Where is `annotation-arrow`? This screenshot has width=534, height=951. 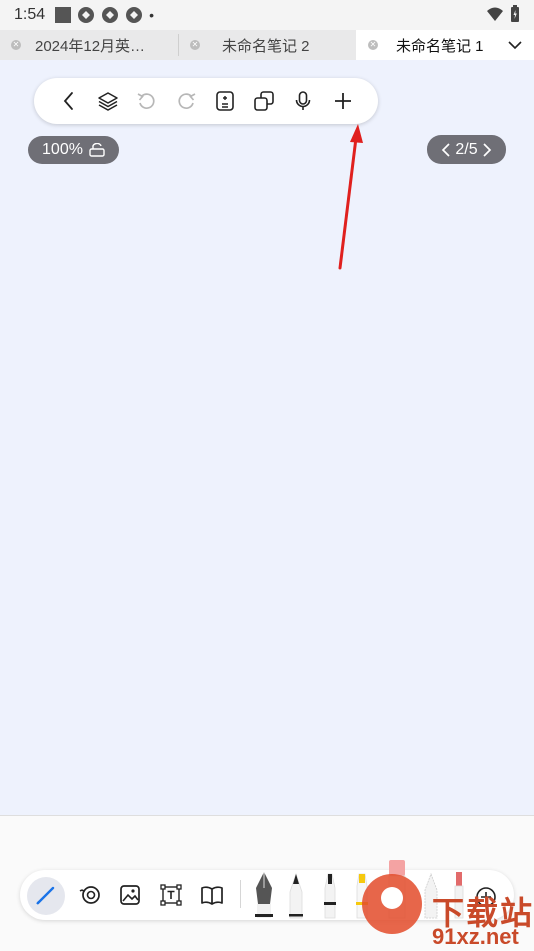 annotation-arrow is located at coordinates (350, 197).